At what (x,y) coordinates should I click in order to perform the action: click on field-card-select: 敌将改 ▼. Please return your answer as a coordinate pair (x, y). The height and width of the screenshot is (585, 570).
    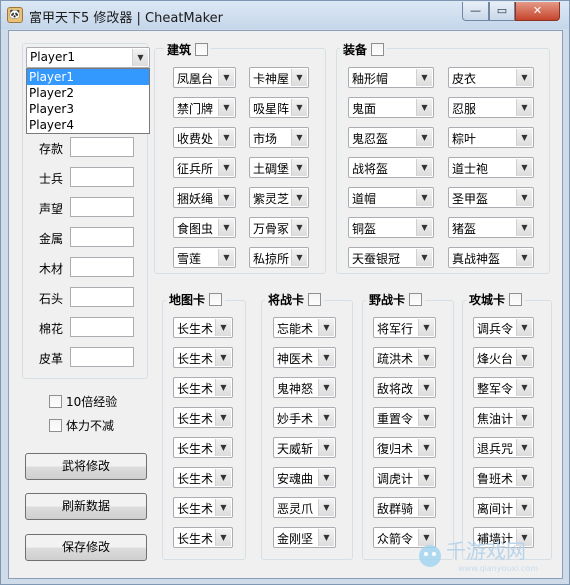
    Looking at the image, I should click on (404, 387).